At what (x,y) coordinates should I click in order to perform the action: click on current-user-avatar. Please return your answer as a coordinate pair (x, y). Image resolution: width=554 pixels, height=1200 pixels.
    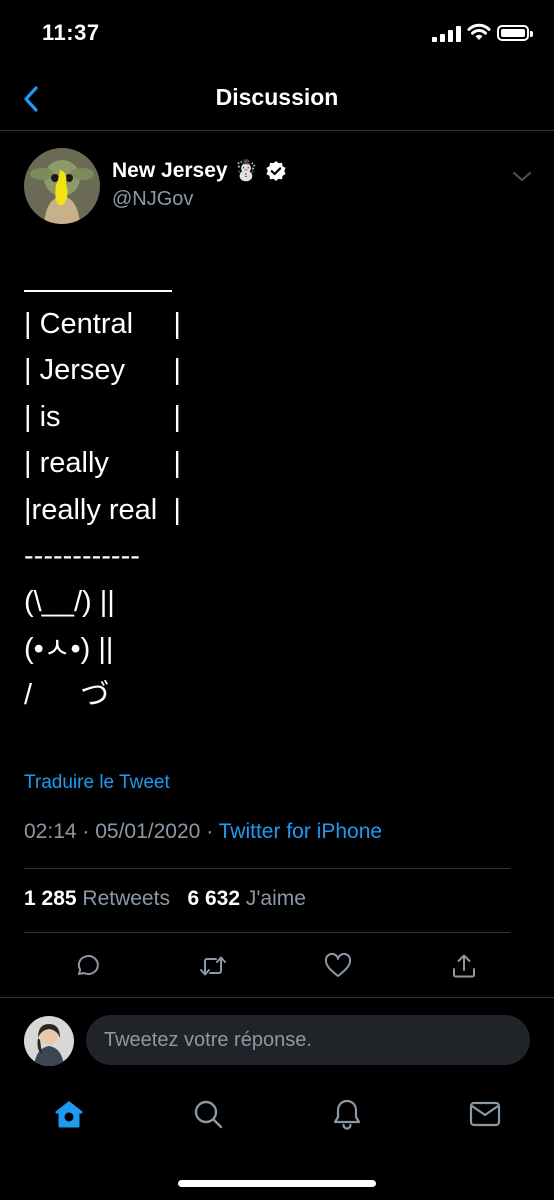
    Looking at the image, I should click on (49, 1041).